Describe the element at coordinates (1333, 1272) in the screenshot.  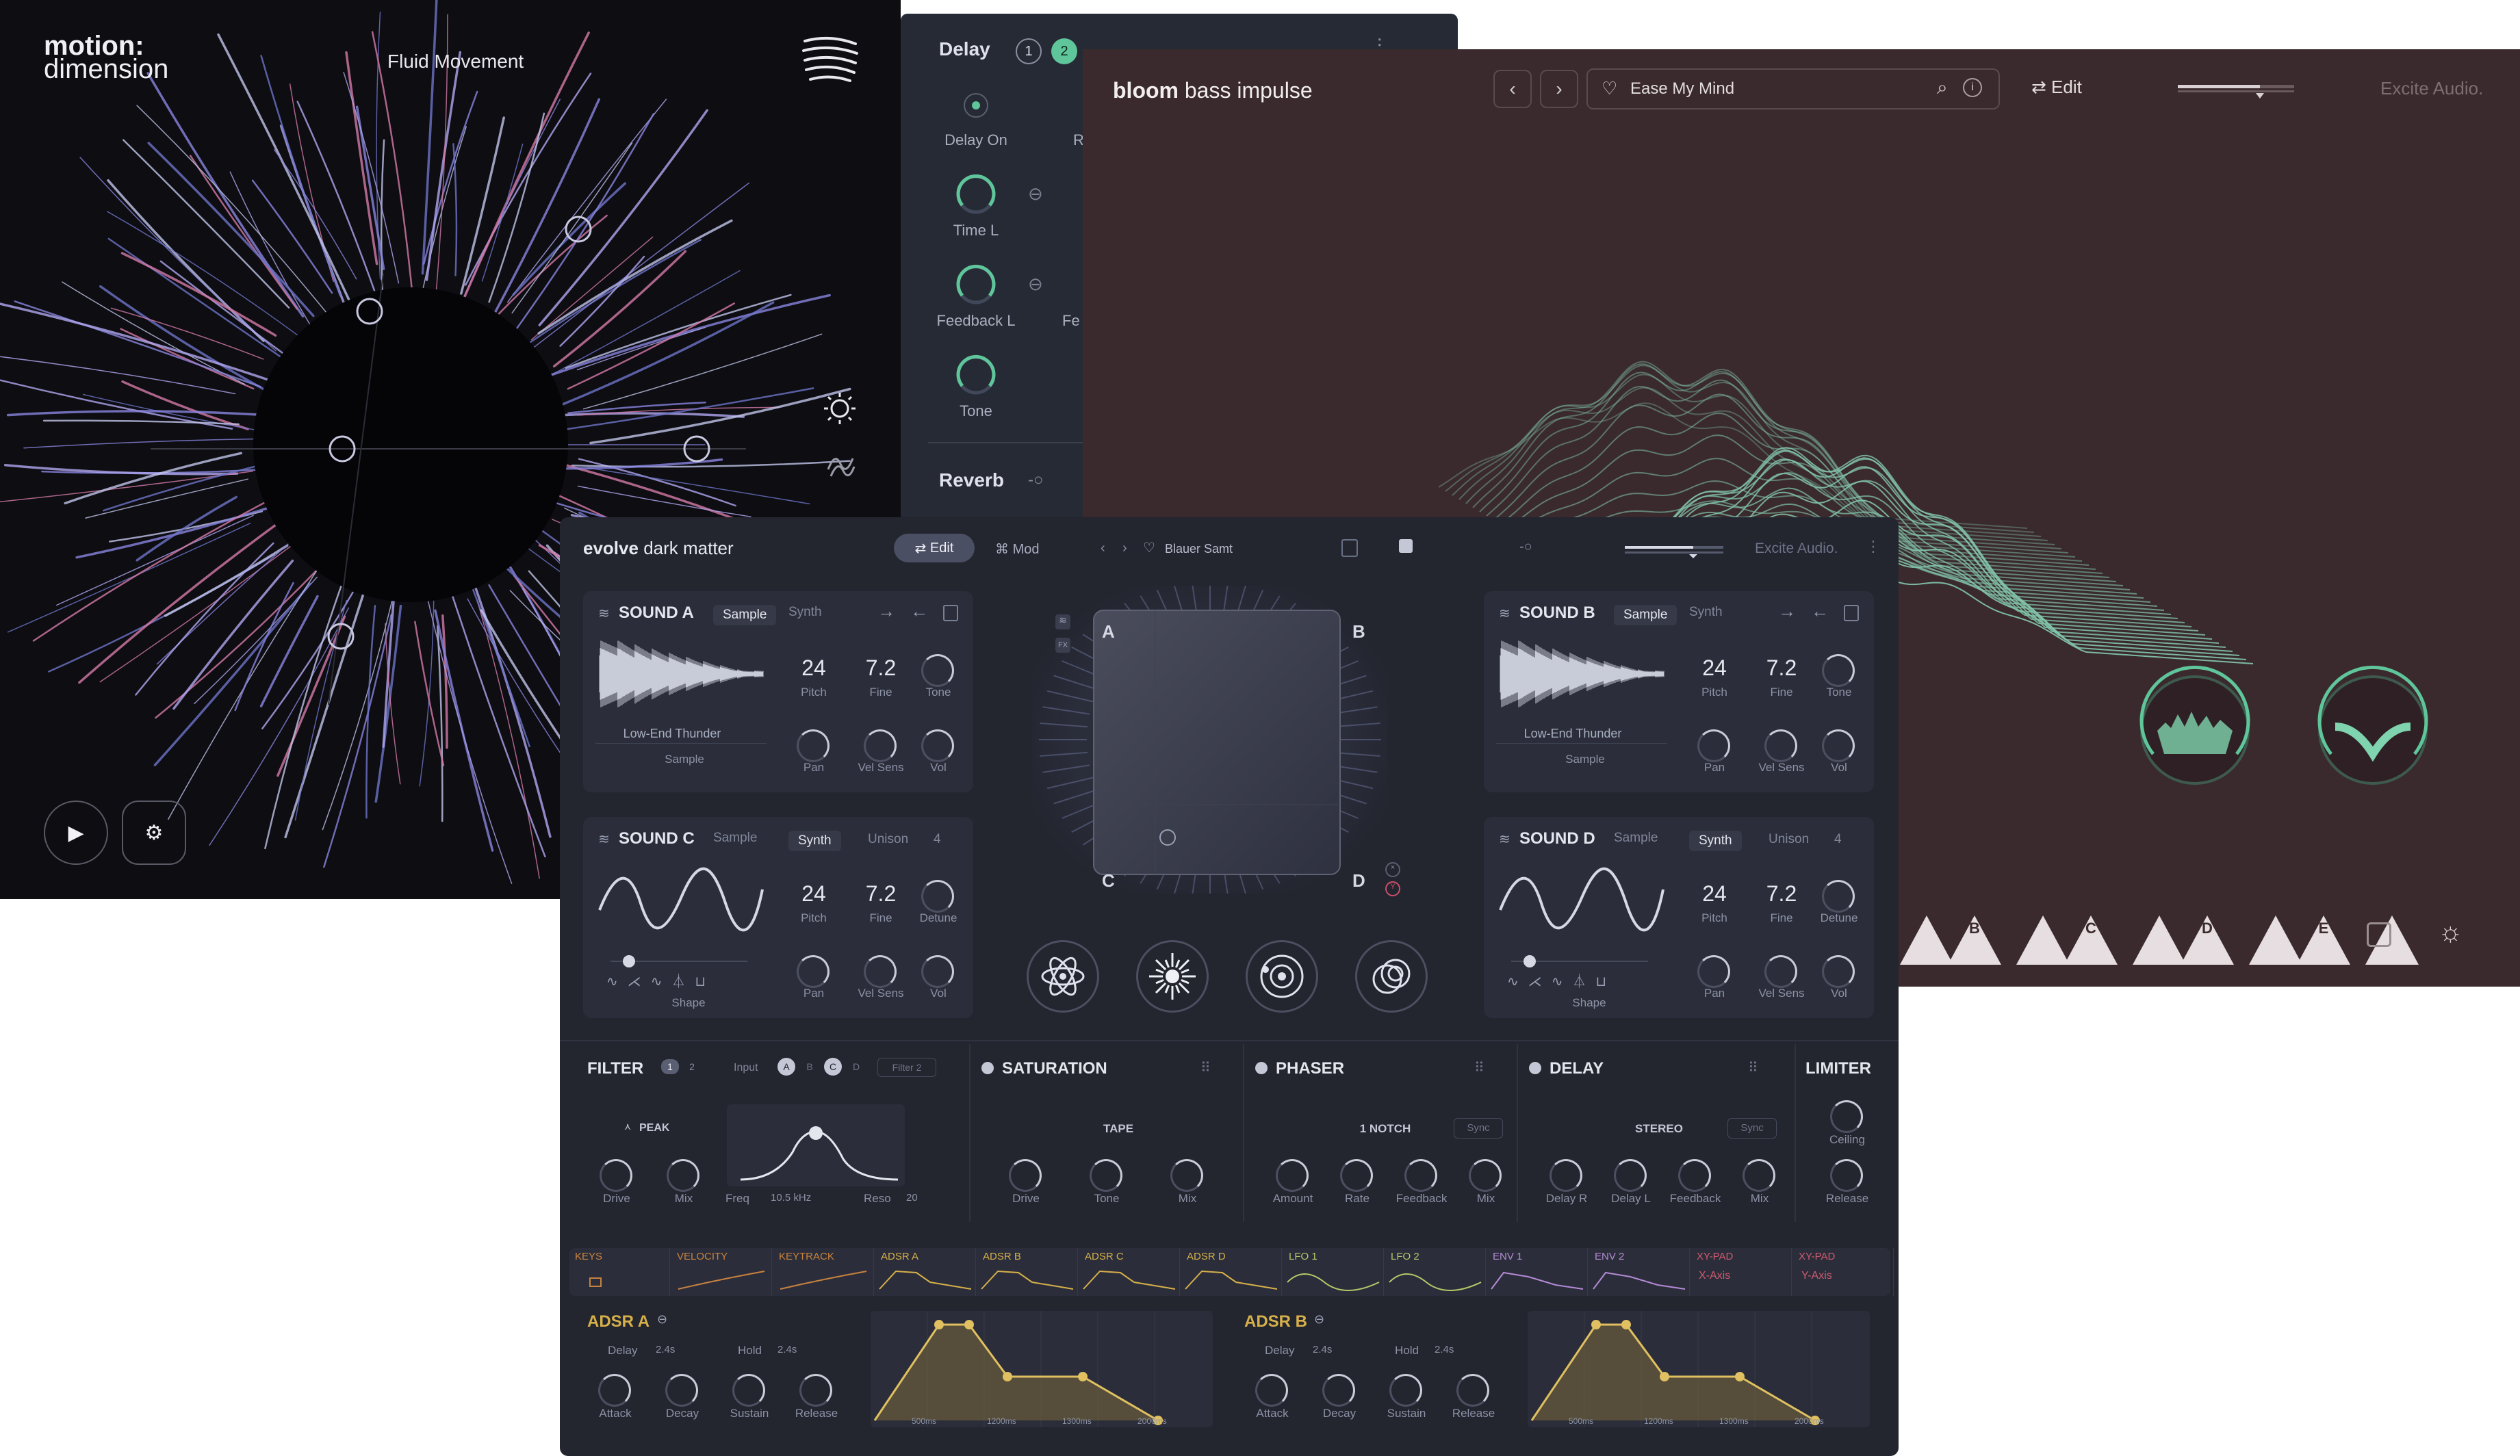
I see `mod-source-tab: LFO 1` at that location.